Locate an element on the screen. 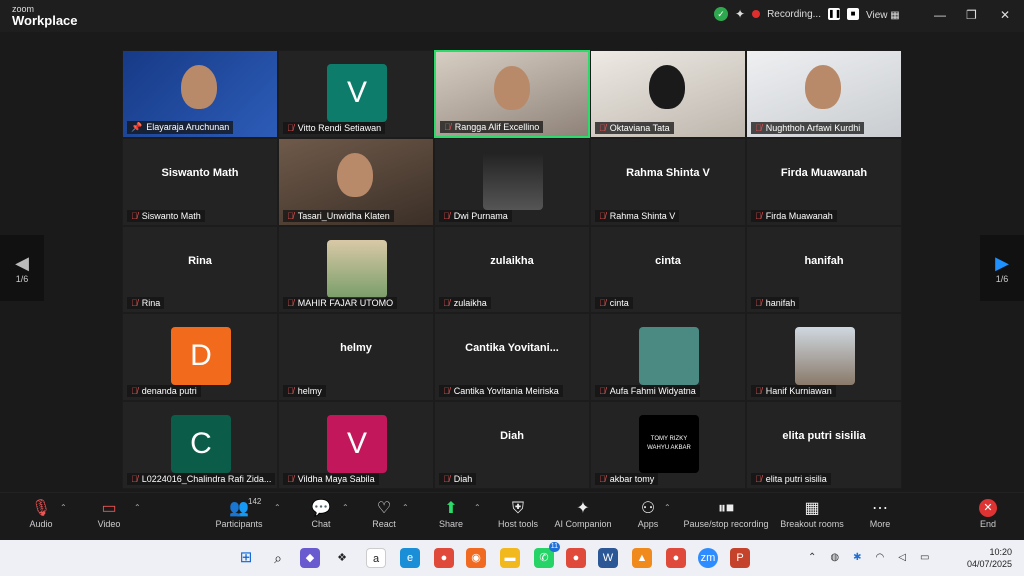 The image size is (1024, 576). participant-tile: cinta 🎙̸ cinta is located at coordinates (668, 269).